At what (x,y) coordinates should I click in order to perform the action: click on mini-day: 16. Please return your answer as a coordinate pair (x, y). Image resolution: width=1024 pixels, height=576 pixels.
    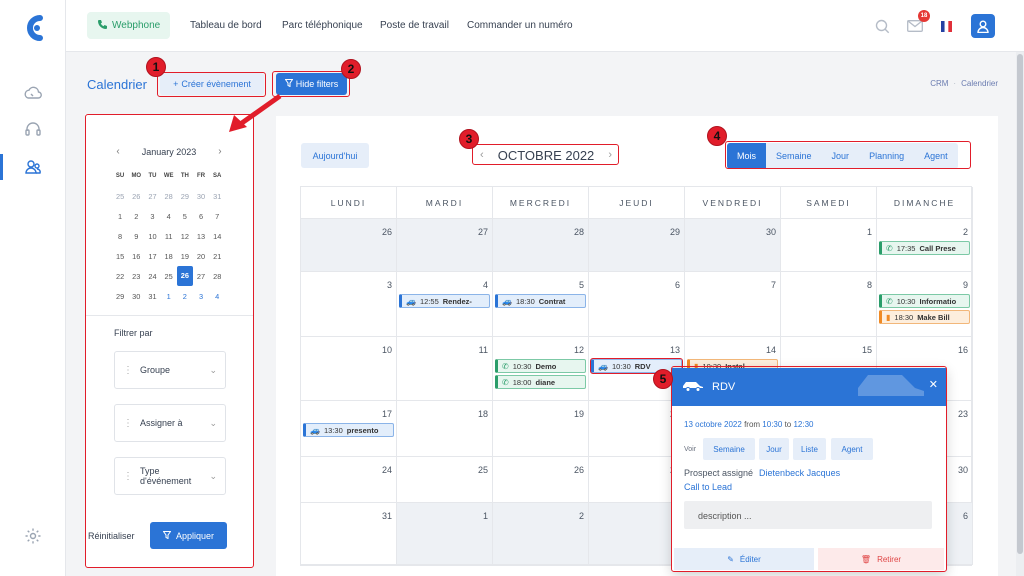
    Looking at the image, I should click on (136, 256).